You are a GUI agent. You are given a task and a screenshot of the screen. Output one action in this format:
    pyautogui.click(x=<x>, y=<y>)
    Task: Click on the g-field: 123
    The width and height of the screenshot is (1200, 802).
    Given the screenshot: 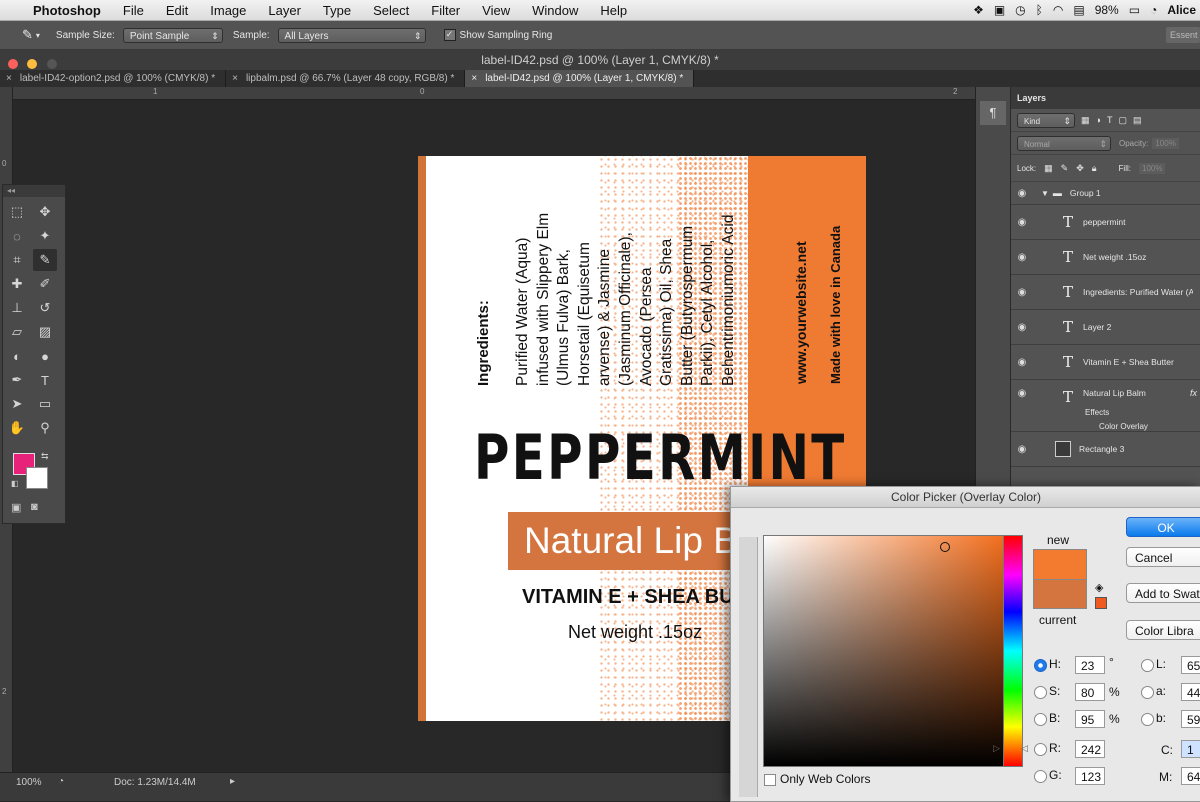 What is the action you would take?
    pyautogui.click(x=1090, y=776)
    